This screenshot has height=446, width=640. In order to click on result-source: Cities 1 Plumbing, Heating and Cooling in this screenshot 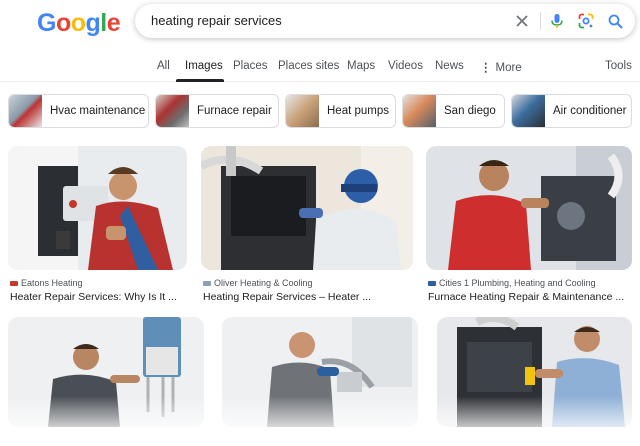, I will do `click(512, 283)`.